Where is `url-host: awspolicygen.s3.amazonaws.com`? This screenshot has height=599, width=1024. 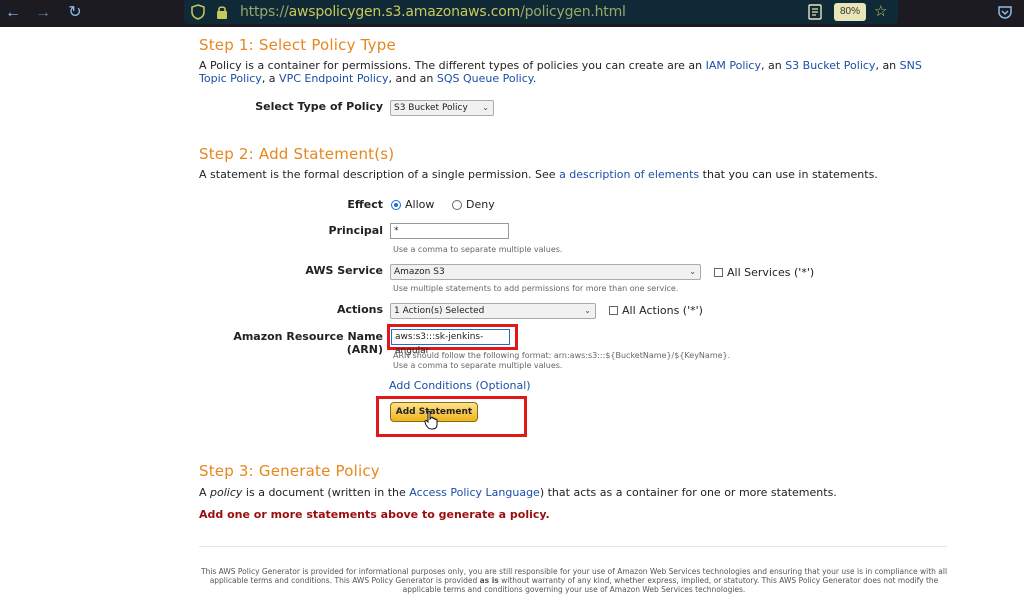 url-host: awspolicygen.s3.amazonaws.com is located at coordinates (404, 12).